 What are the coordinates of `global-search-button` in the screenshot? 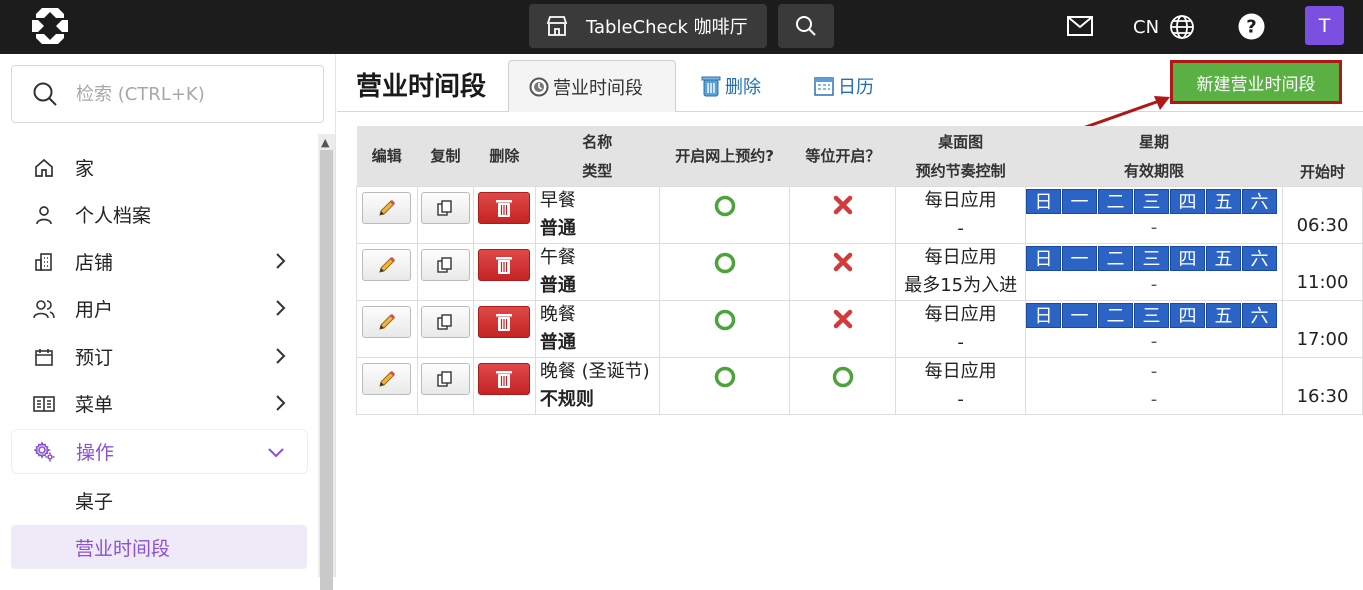 It's located at (806, 26).